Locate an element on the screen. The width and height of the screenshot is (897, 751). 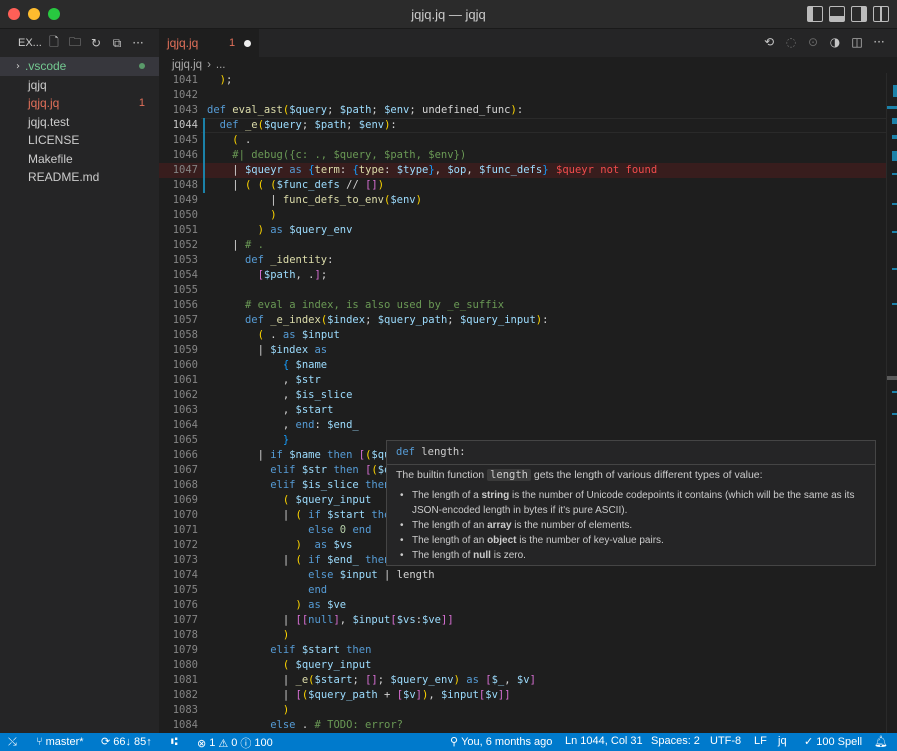
notifications: 🔔︎ is located at coordinates (881, 741).